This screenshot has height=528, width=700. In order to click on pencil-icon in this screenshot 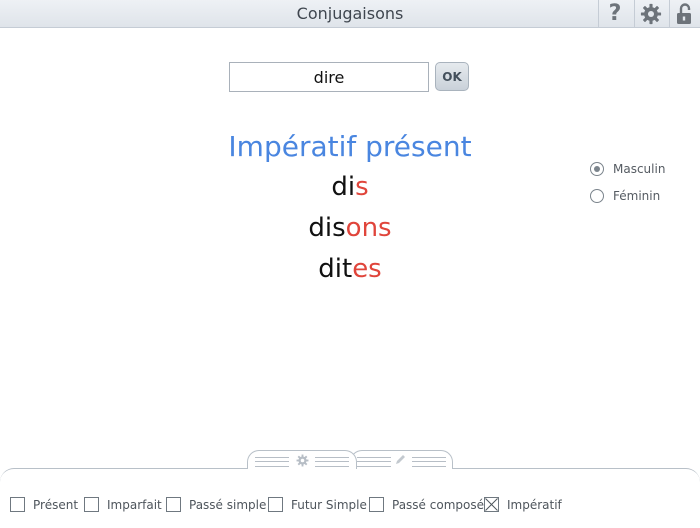, I will do `click(400, 459)`.